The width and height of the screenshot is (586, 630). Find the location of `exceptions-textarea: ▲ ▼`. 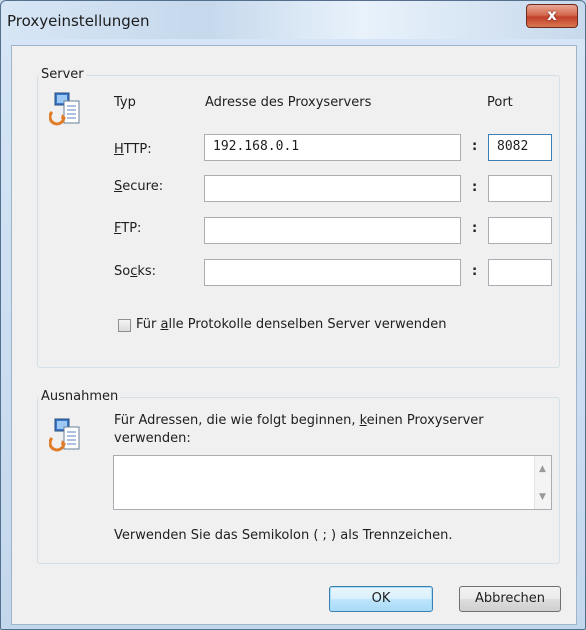

exceptions-textarea: ▲ ▼ is located at coordinates (332, 482).